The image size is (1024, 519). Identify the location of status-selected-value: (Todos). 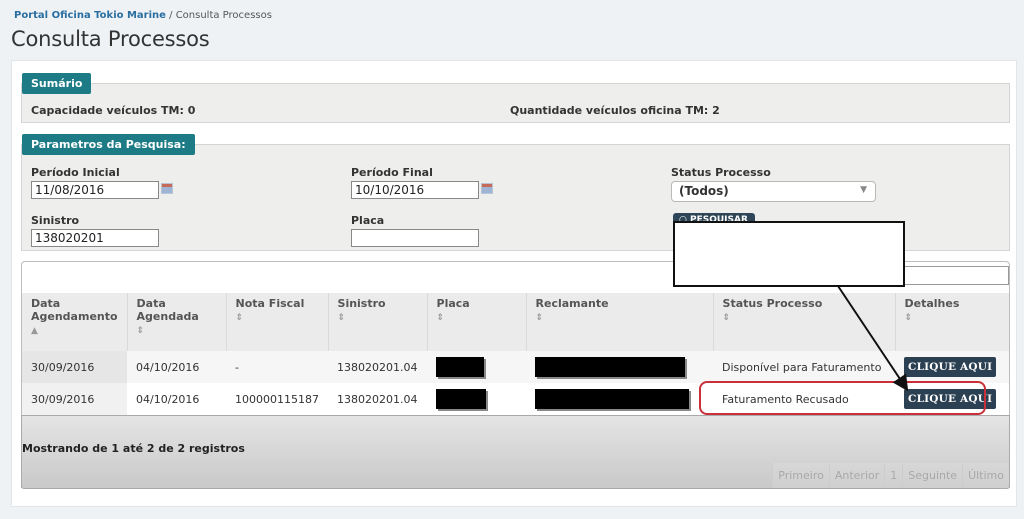
(704, 191).